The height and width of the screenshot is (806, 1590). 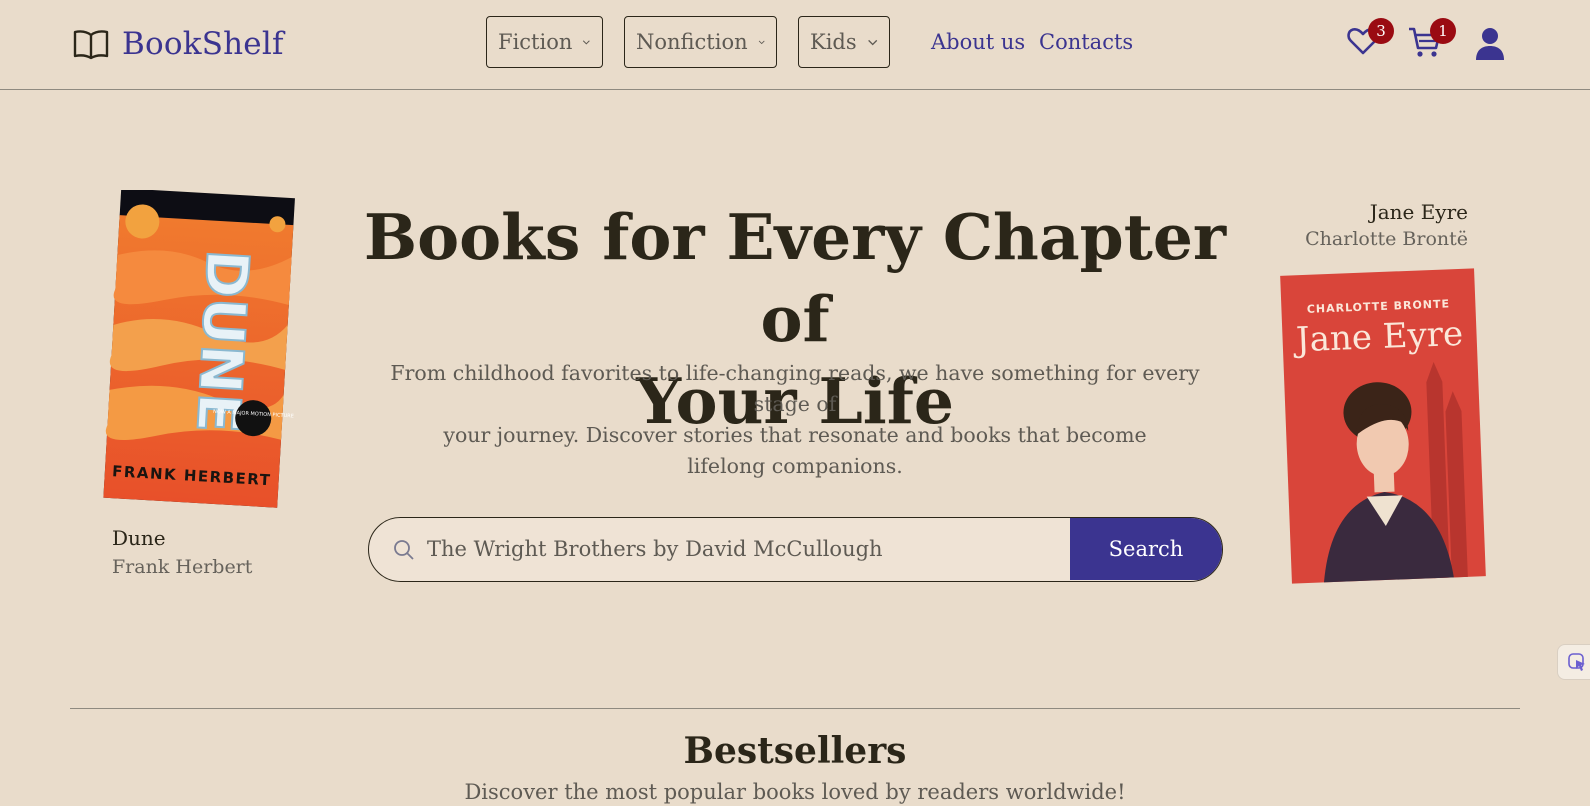 I want to click on wishlist-button: 3, so click(x=1370, y=40).